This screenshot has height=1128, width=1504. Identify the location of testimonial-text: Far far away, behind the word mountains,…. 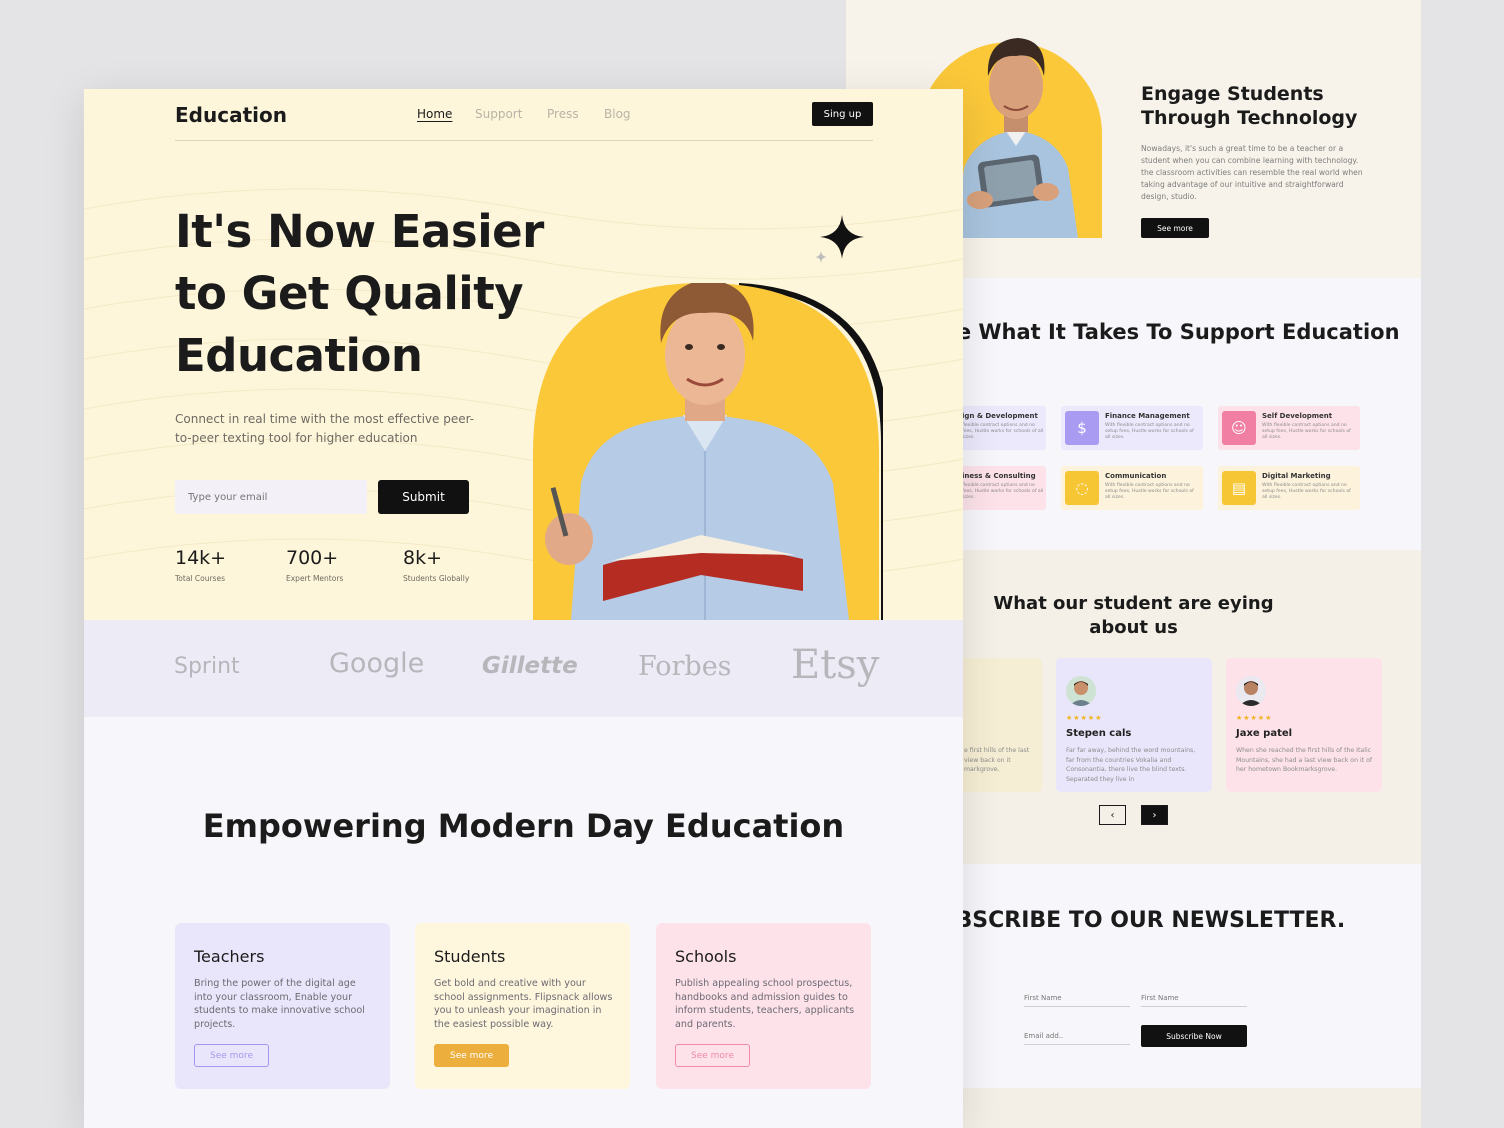
(1131, 765).